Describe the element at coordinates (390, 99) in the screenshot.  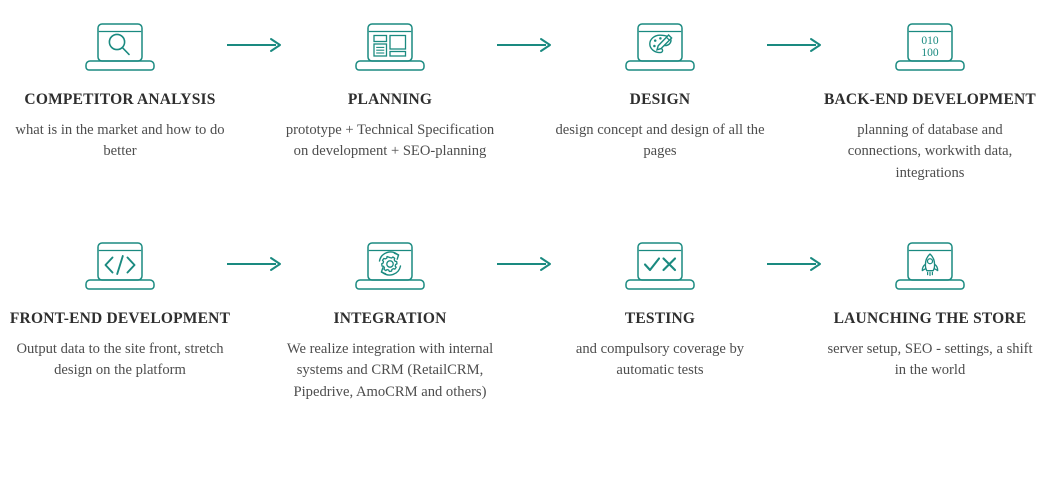
I see `step-title: PLANNING` at that location.